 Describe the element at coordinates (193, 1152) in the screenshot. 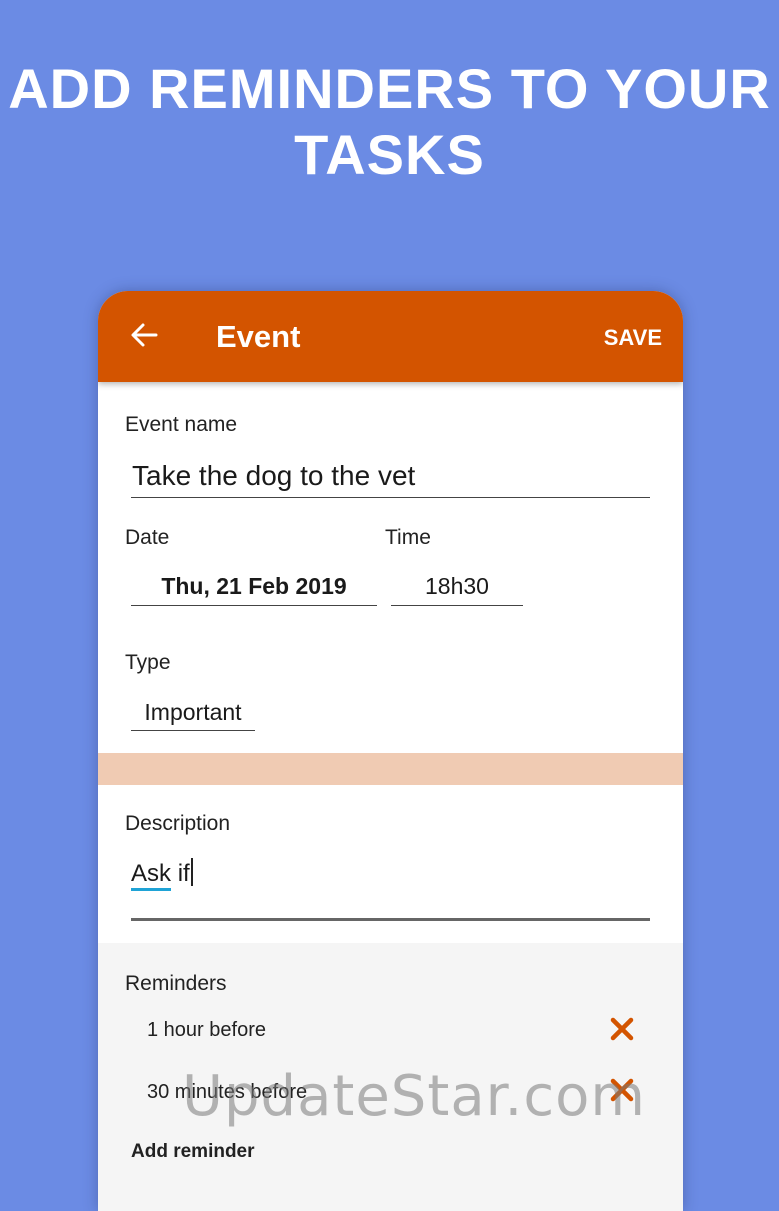

I see `add-reminder-button: Add reminder` at that location.